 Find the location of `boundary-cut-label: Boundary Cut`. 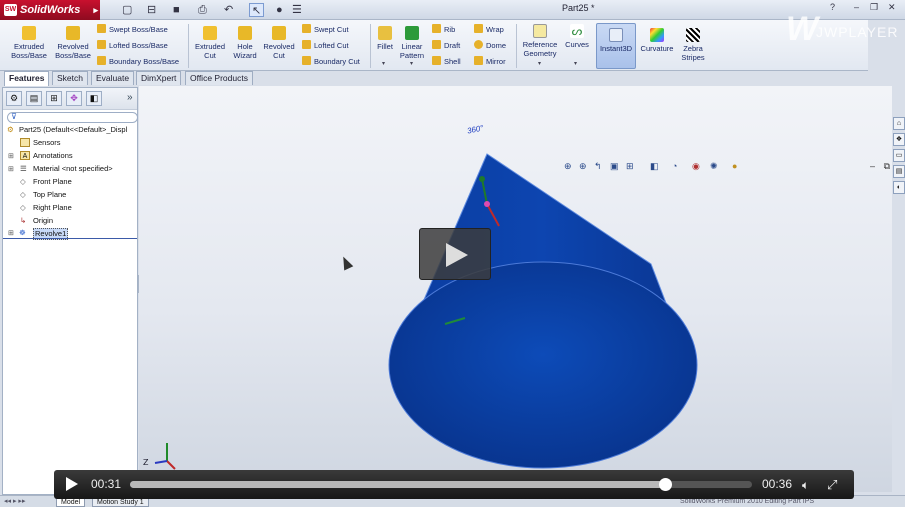

boundary-cut-label: Boundary Cut is located at coordinates (337, 61).